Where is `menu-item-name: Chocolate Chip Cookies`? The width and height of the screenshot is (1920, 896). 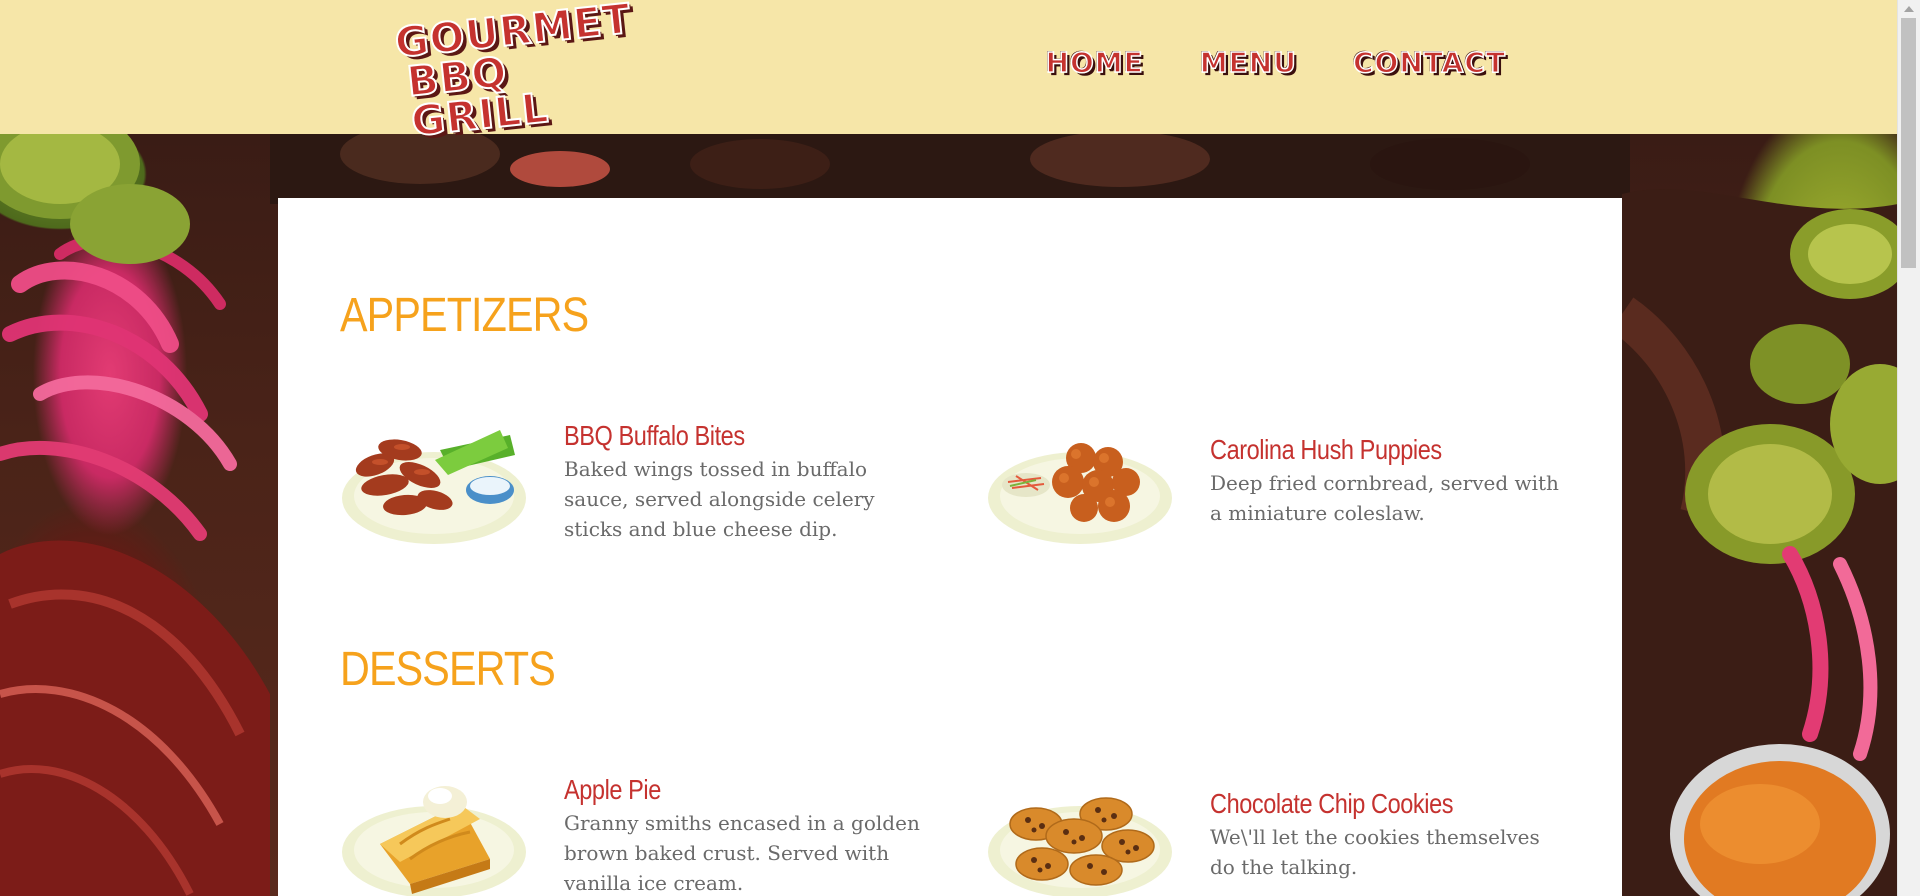 menu-item-name: Chocolate Chip Cookies is located at coordinates (1332, 803).